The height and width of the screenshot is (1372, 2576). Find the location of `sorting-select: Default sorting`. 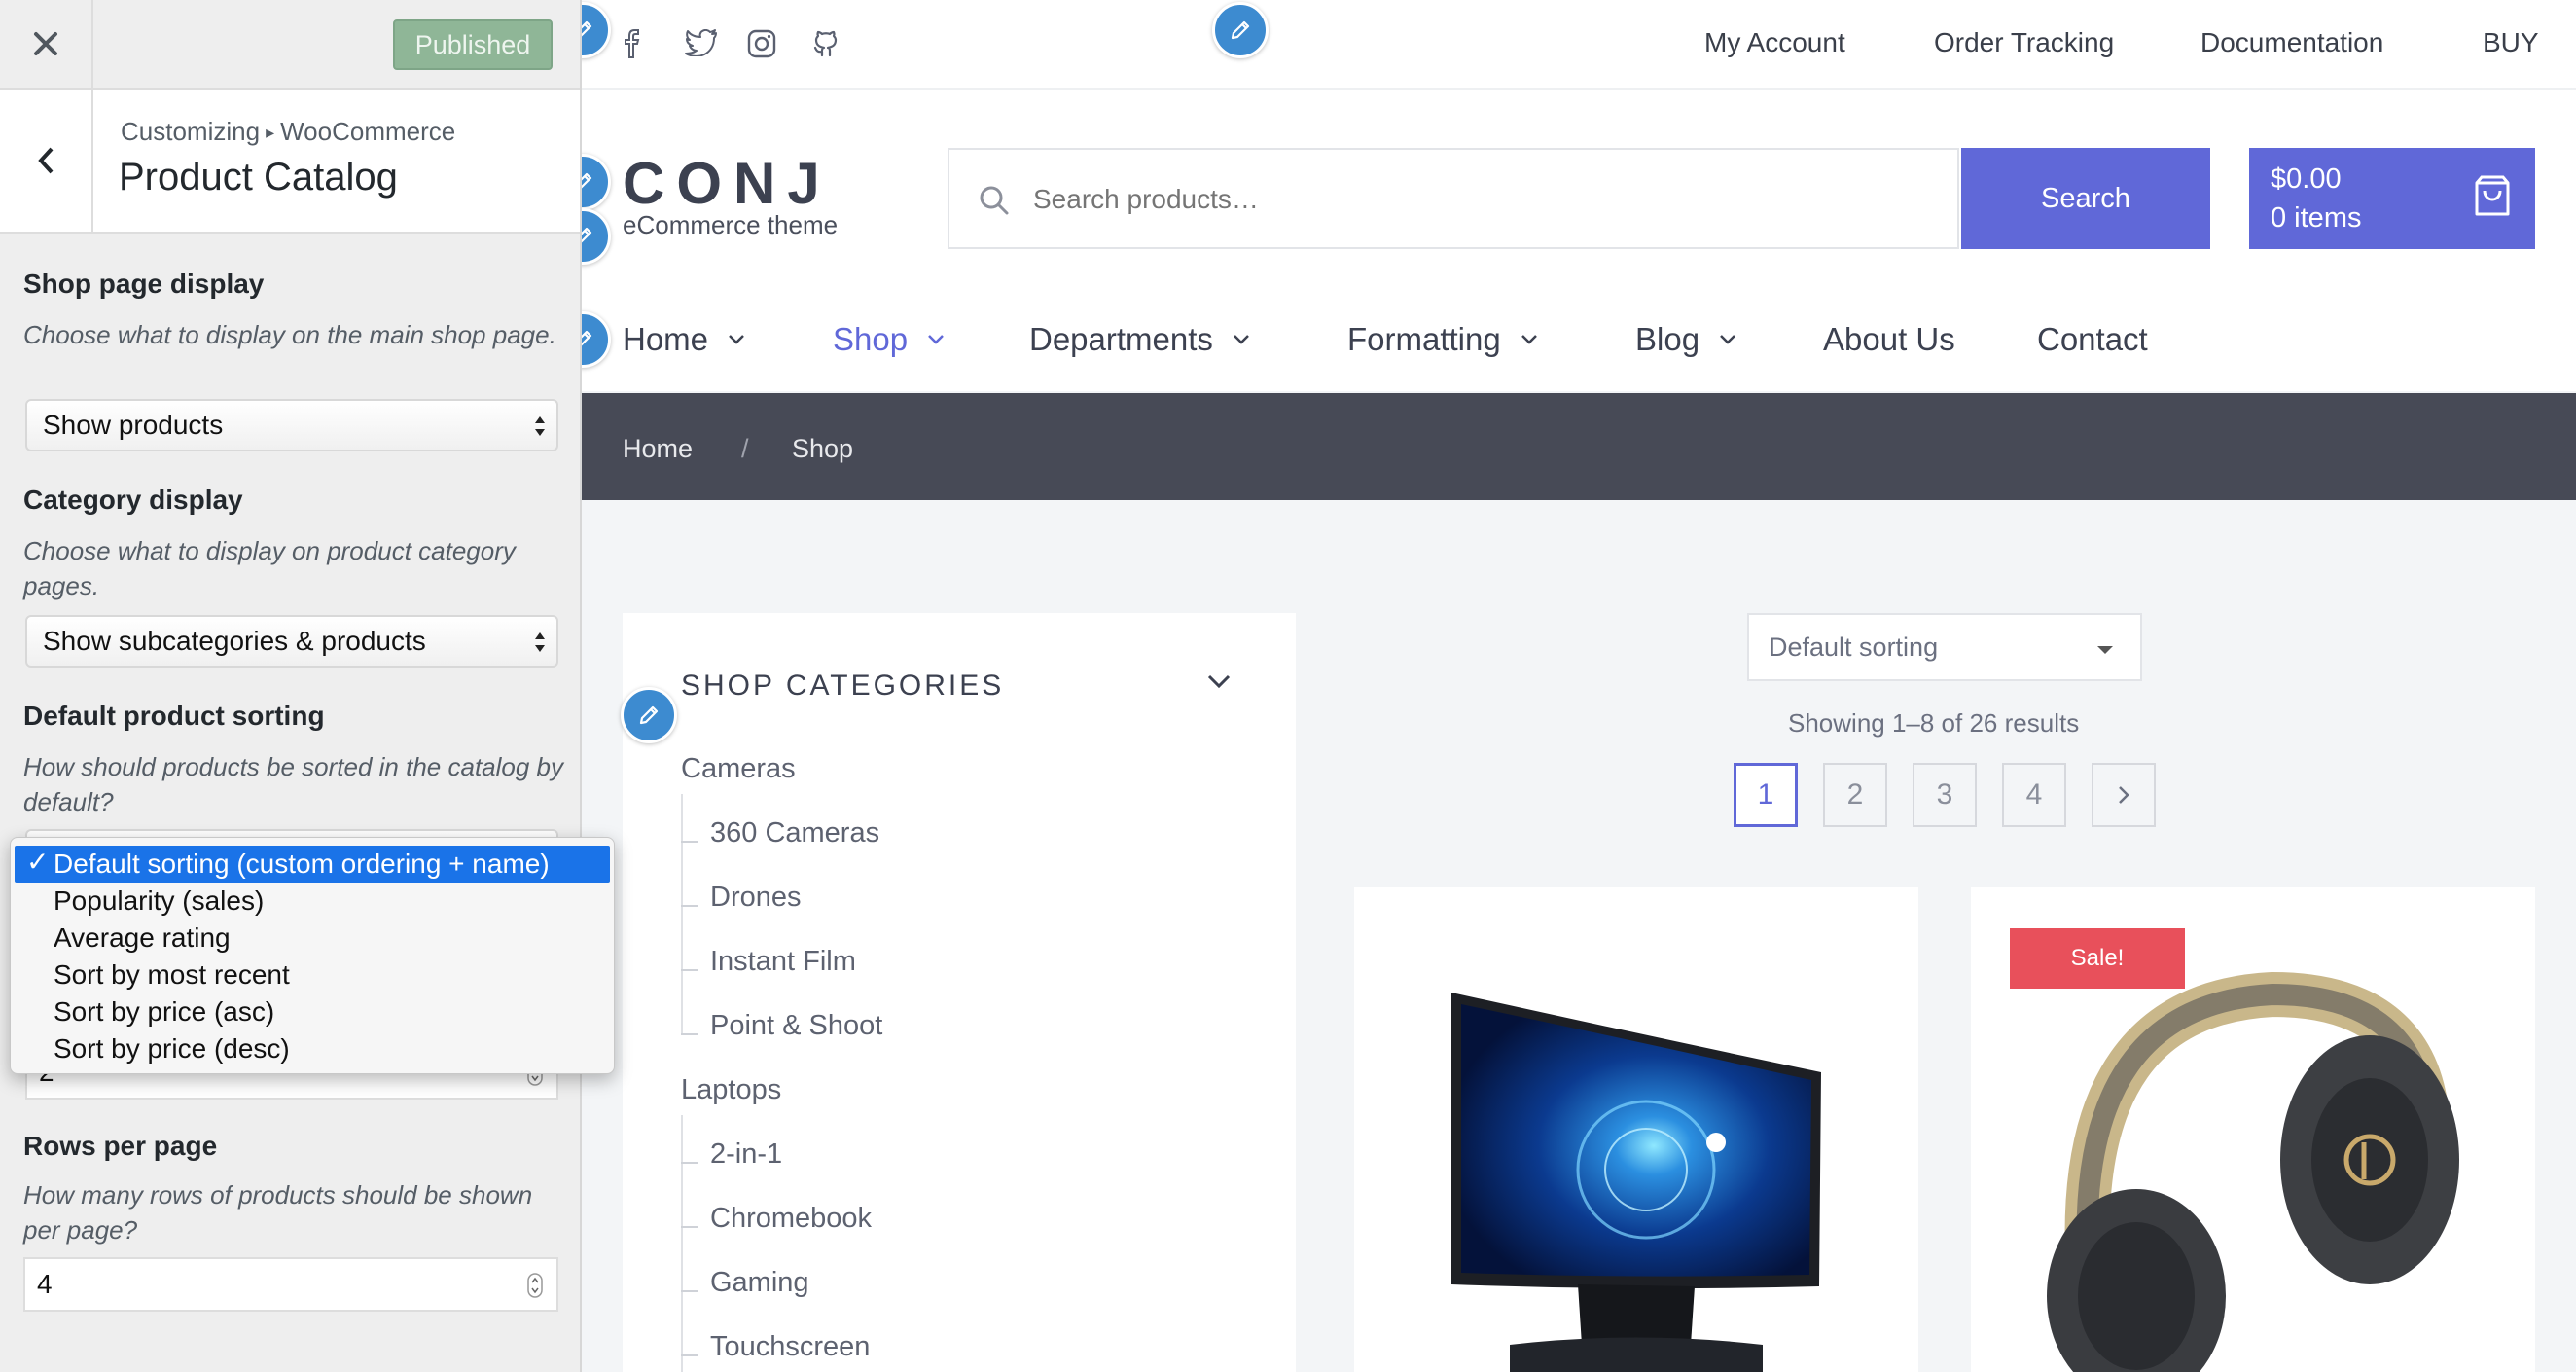

sorting-select: Default sorting is located at coordinates (1944, 647).